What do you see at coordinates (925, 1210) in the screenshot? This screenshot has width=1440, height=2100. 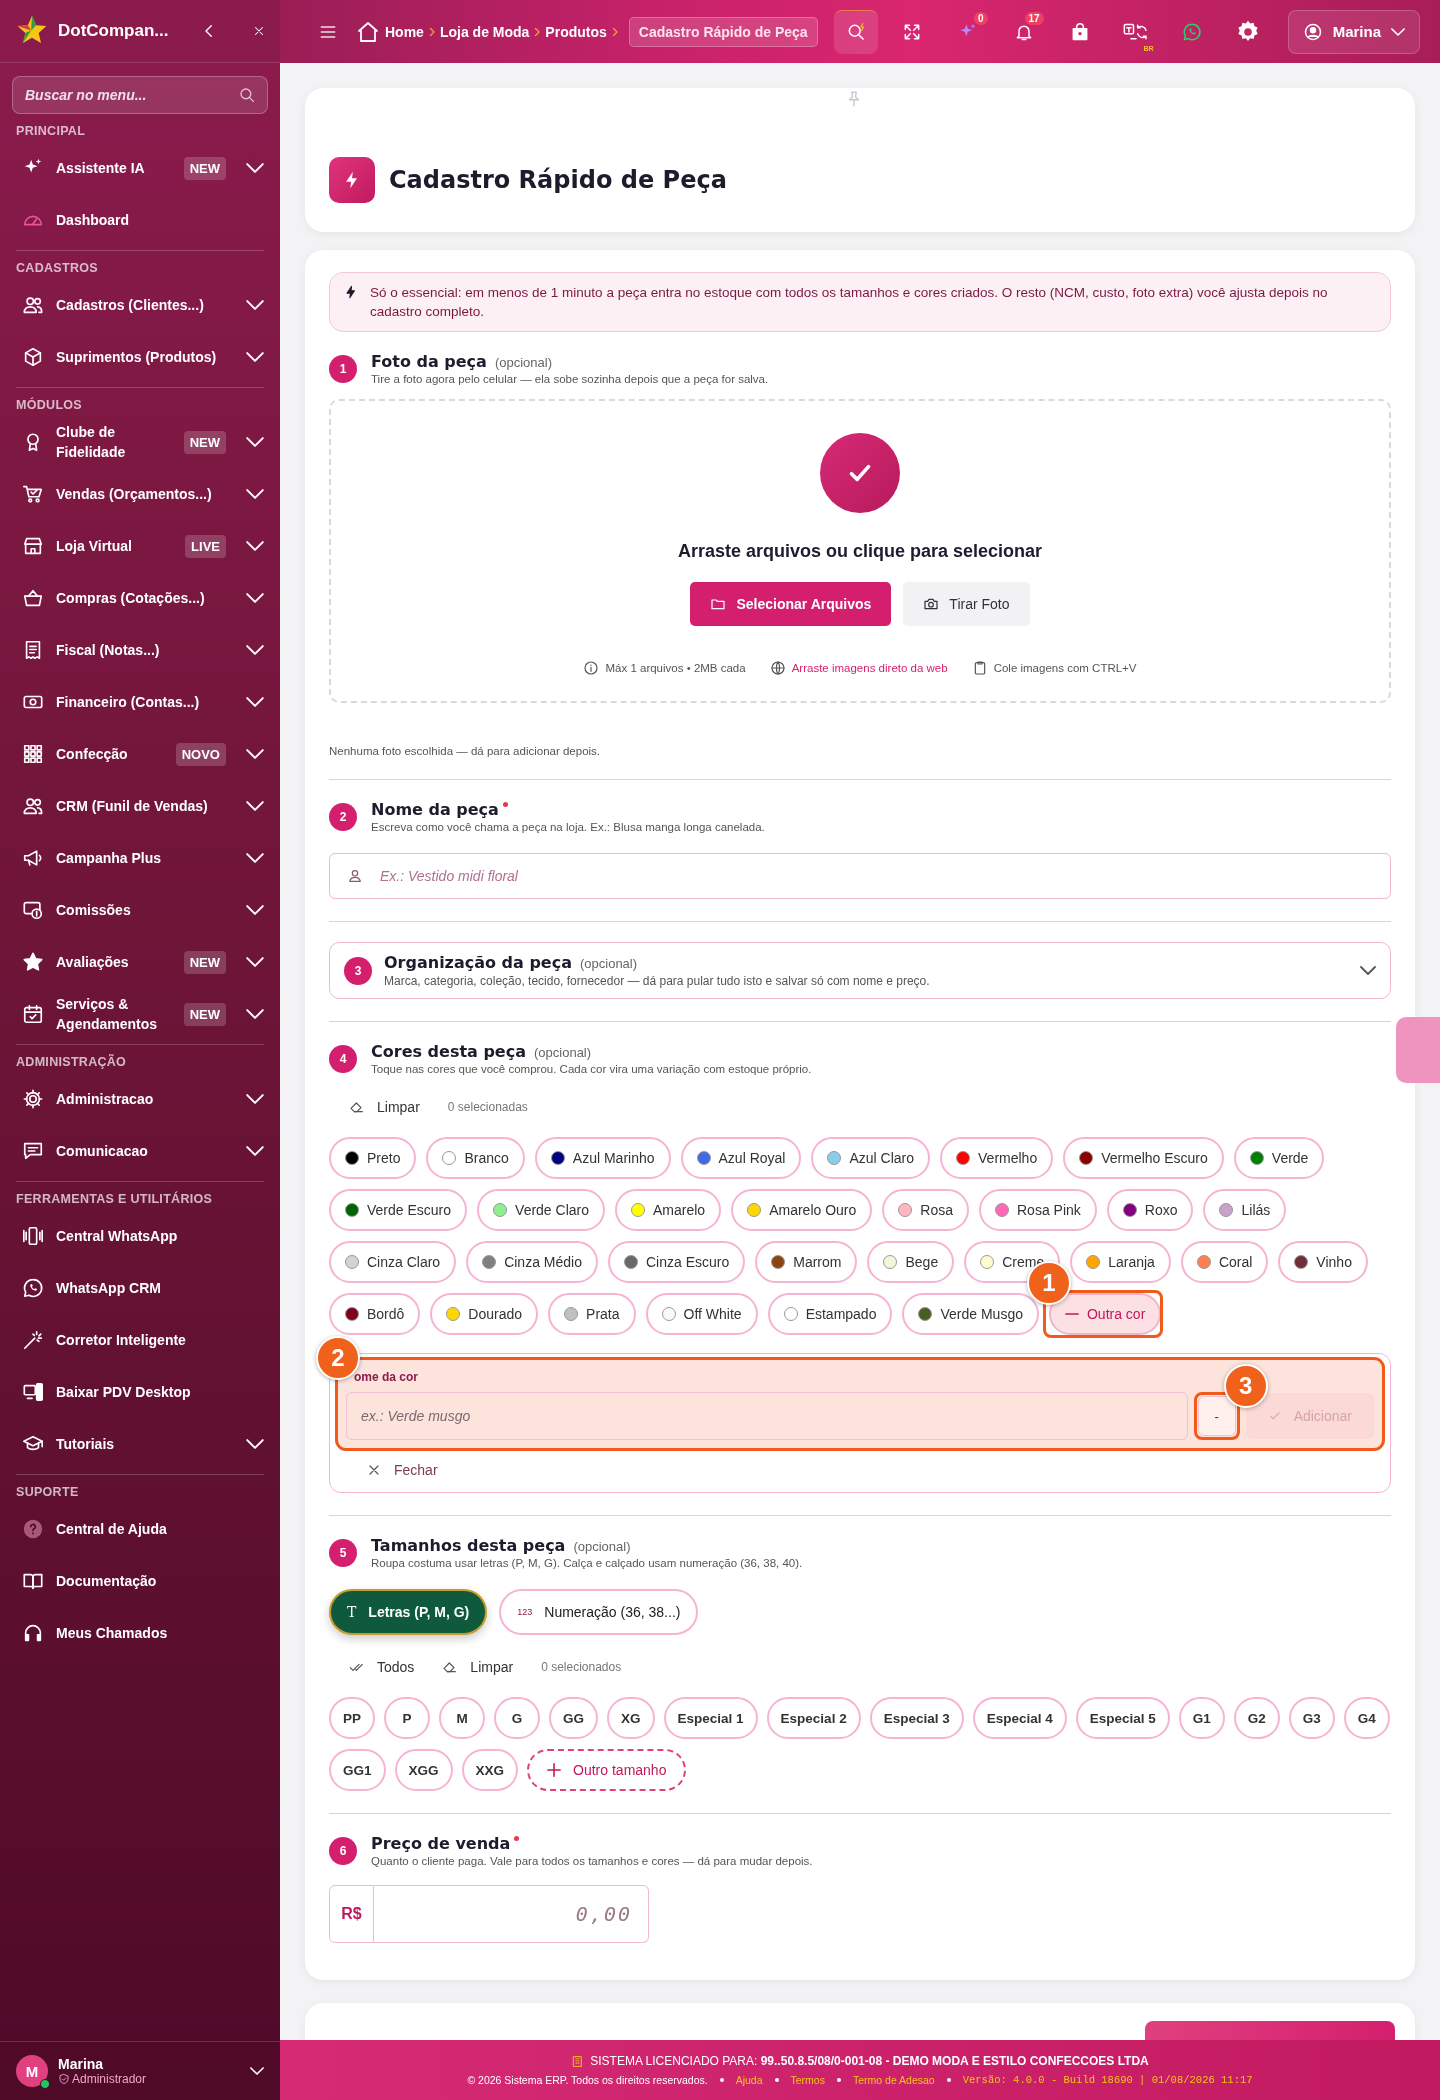 I see `color-chip: Rosa` at bounding box center [925, 1210].